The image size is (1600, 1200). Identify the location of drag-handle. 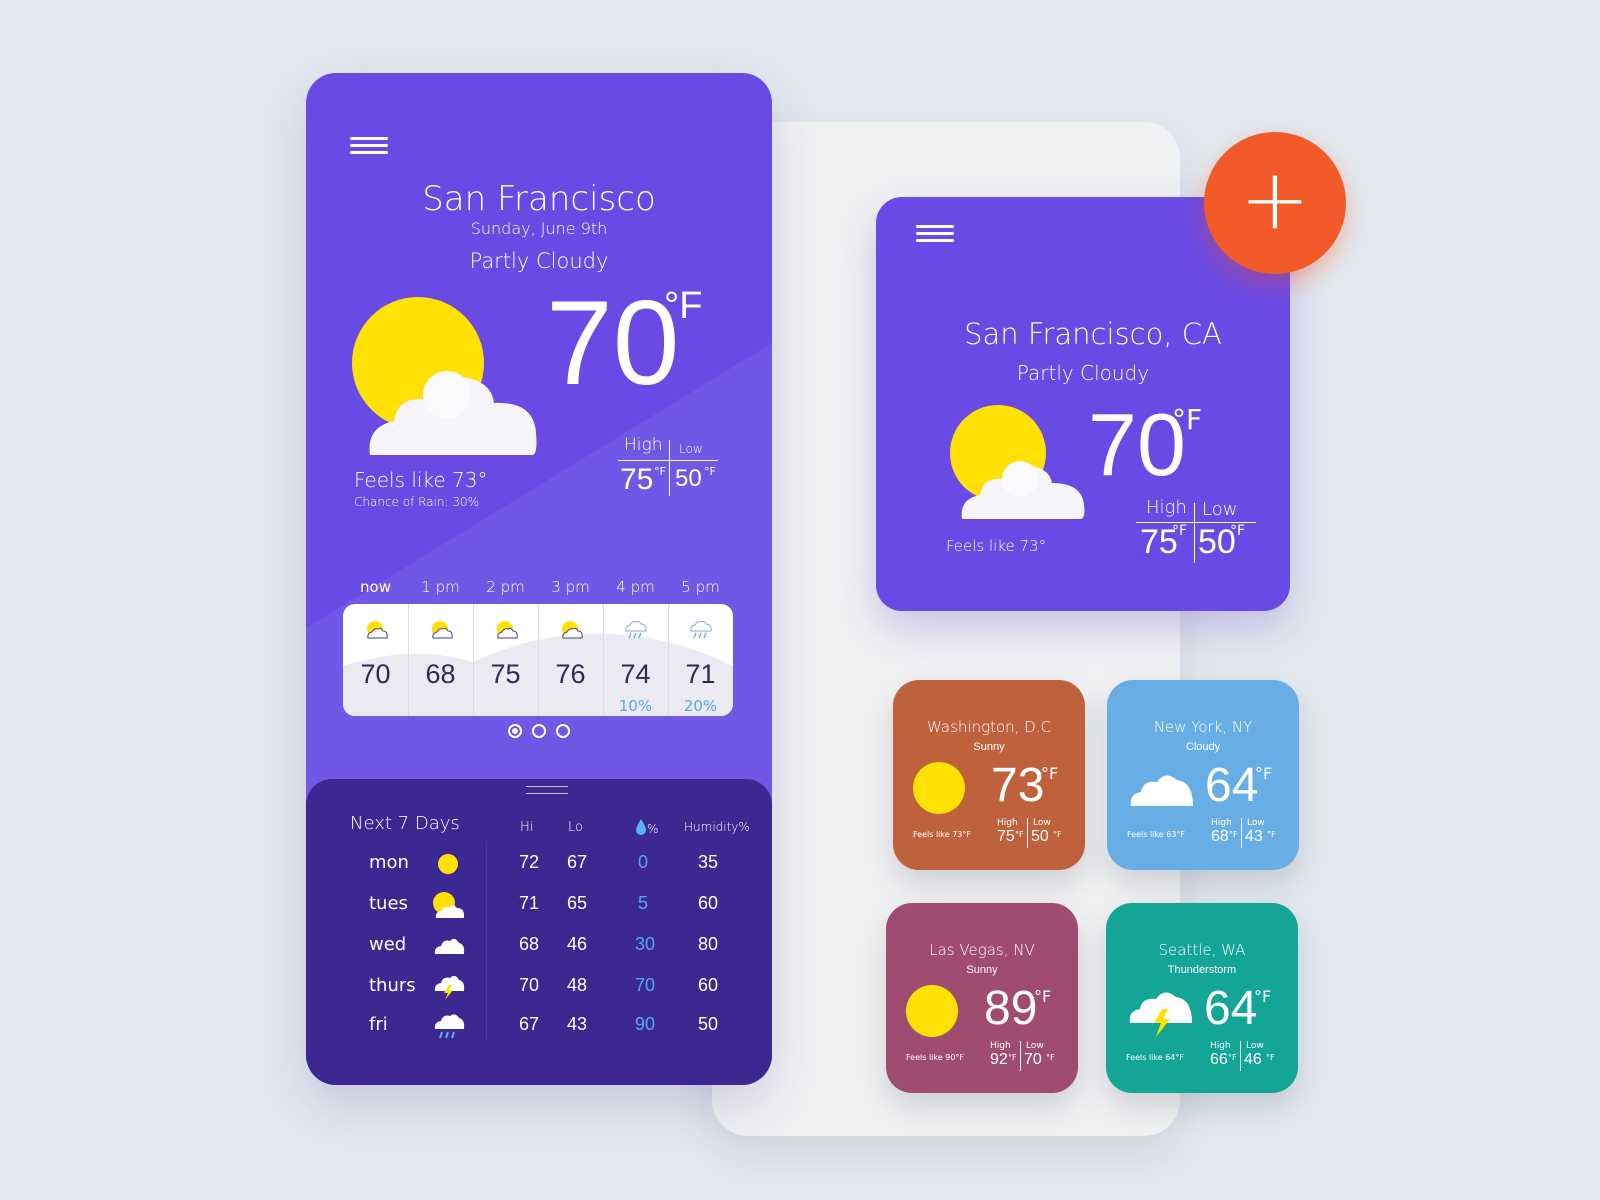
(547, 790).